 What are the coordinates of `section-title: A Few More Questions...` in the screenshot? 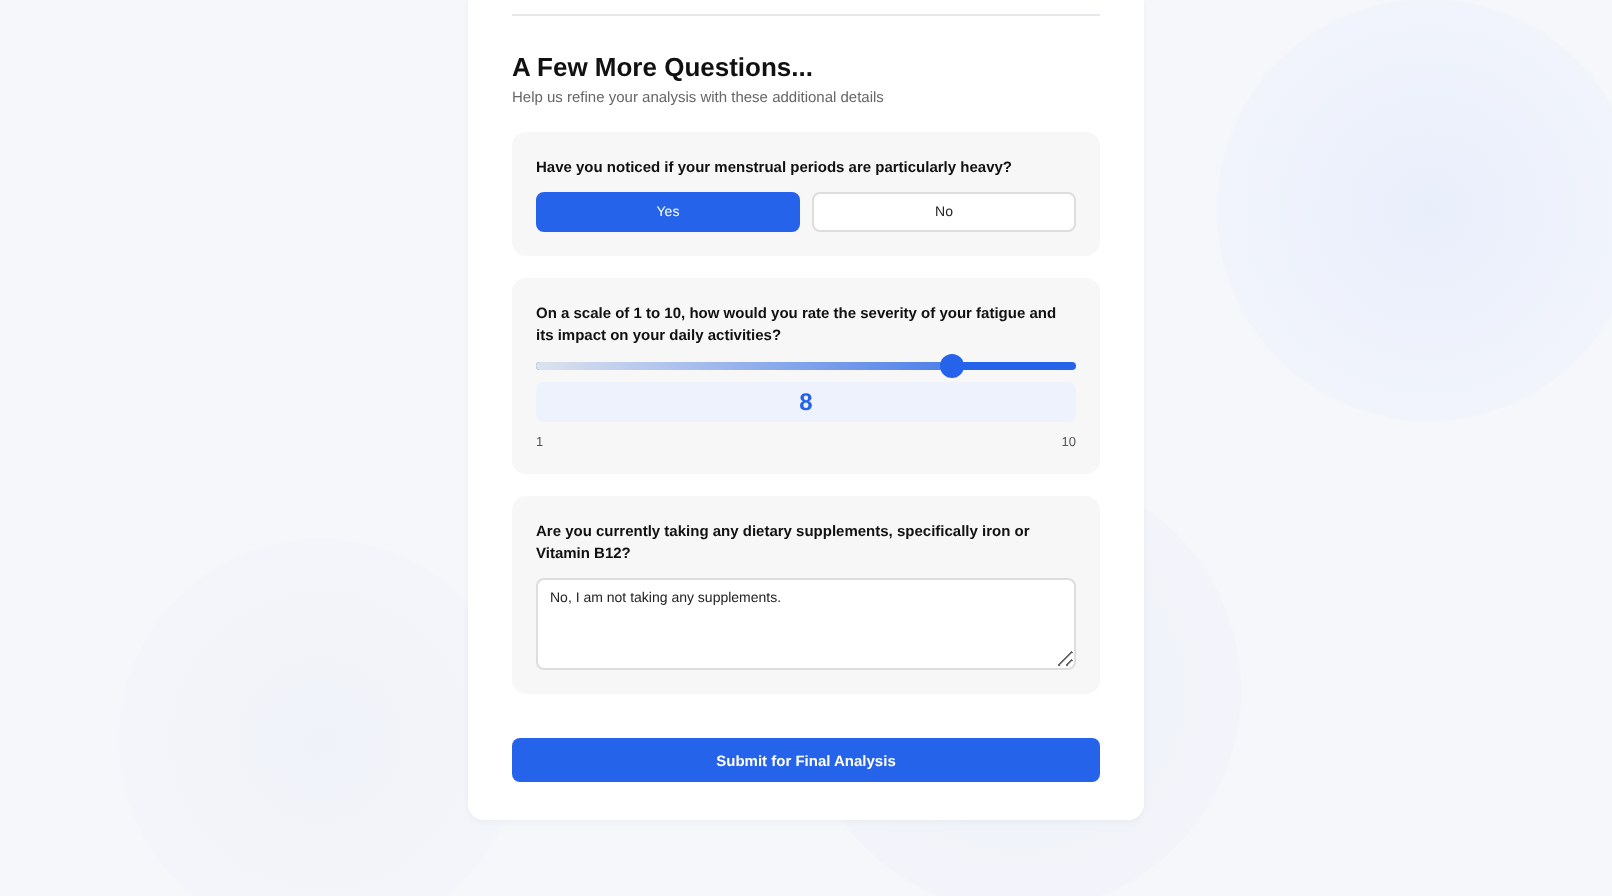 It's located at (663, 68).